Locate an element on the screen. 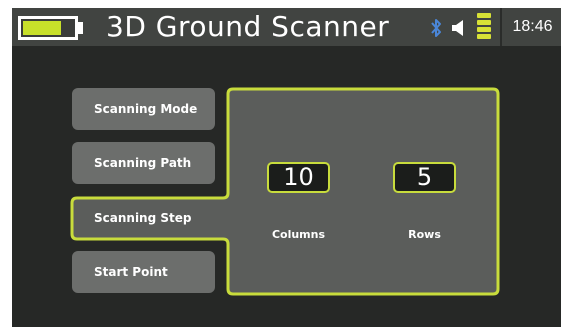 This screenshot has height=329, width=562. rows-label: Rows is located at coordinates (424, 234).